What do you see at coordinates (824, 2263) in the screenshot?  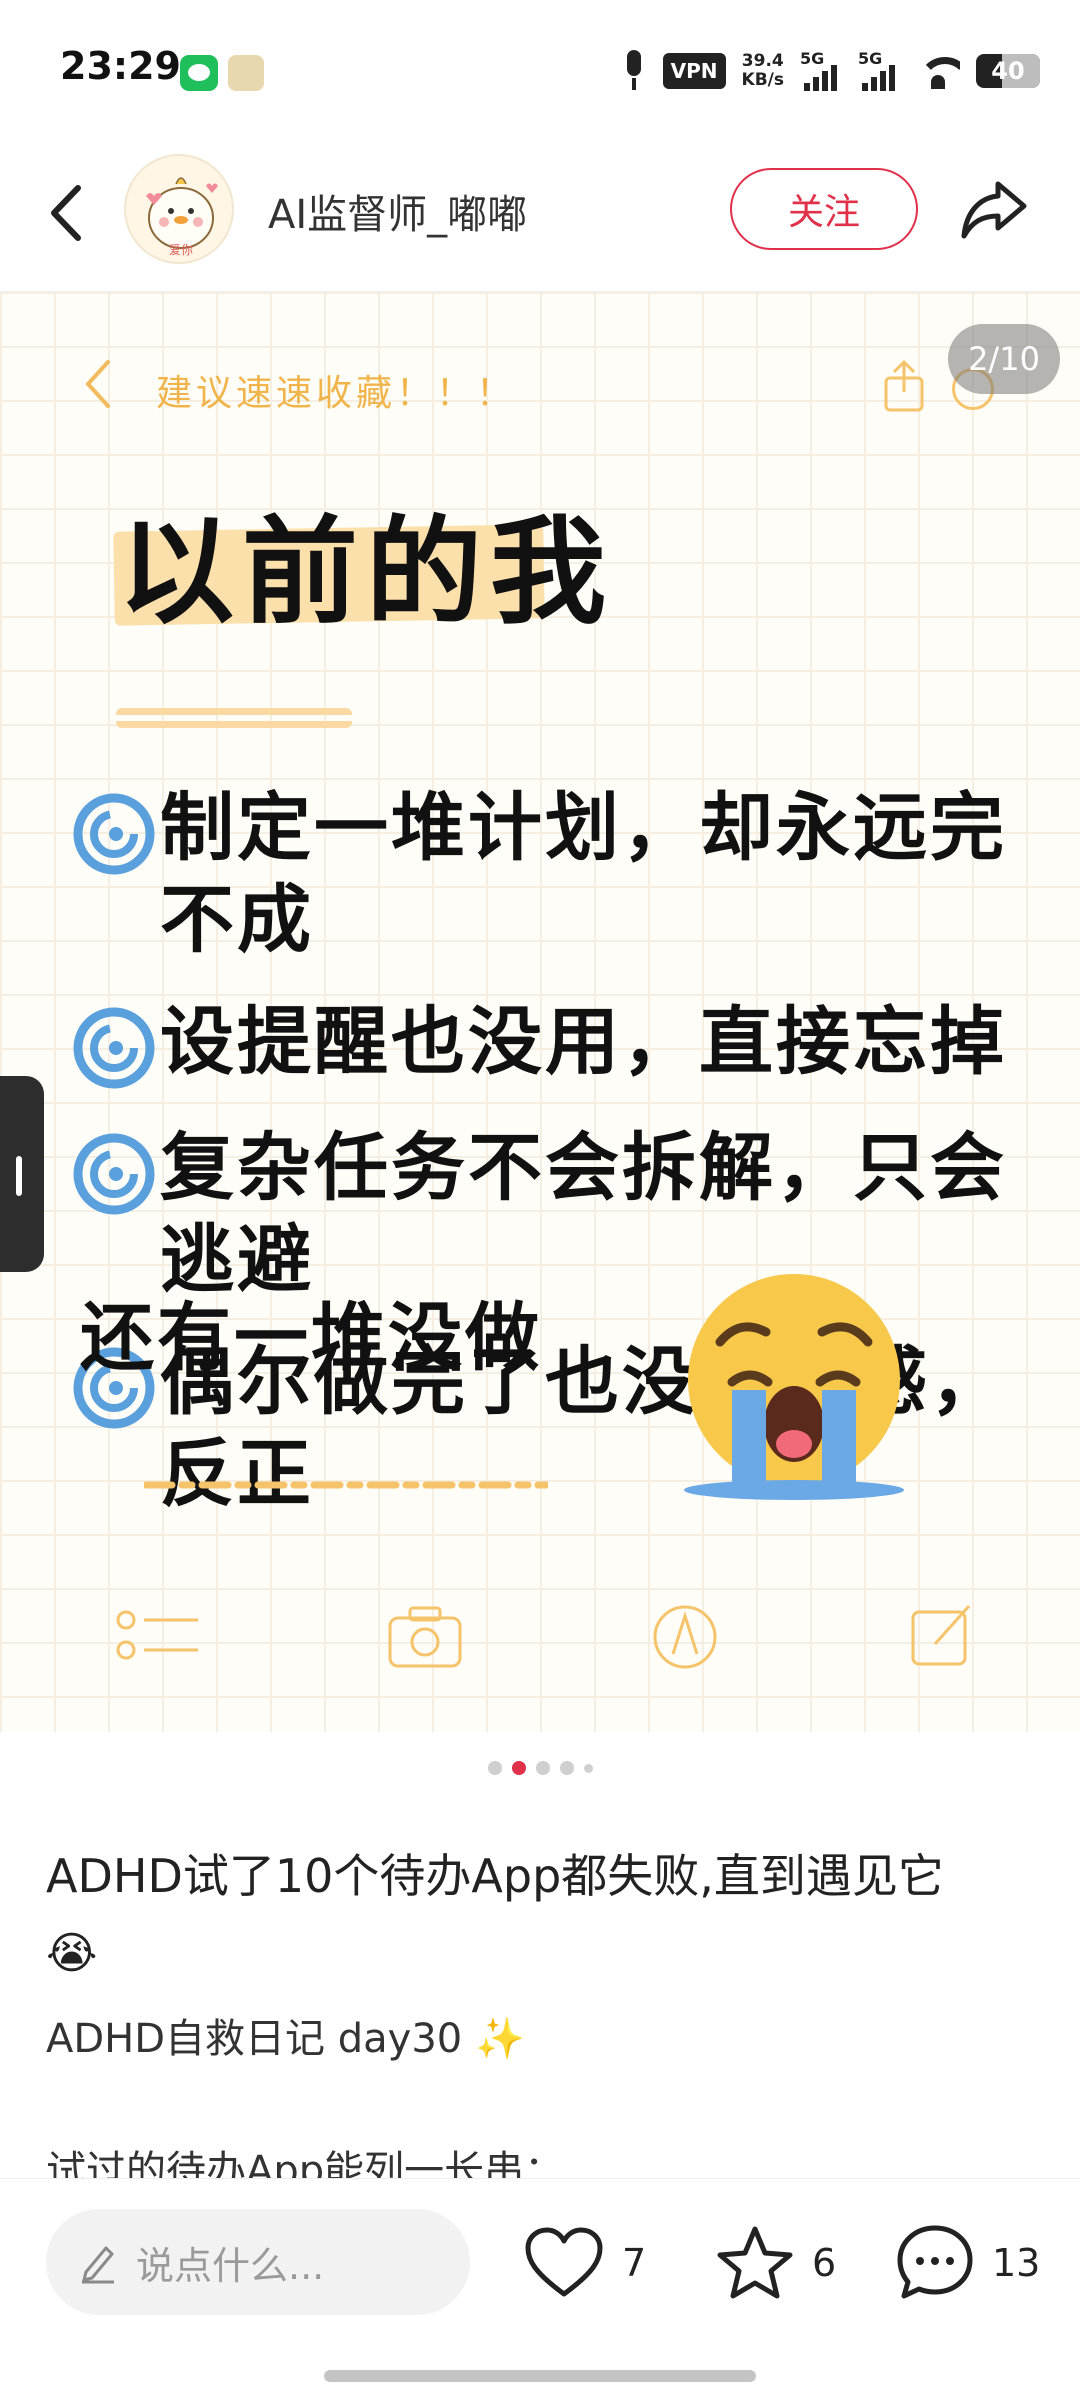 I see `favorite-count: 6` at bounding box center [824, 2263].